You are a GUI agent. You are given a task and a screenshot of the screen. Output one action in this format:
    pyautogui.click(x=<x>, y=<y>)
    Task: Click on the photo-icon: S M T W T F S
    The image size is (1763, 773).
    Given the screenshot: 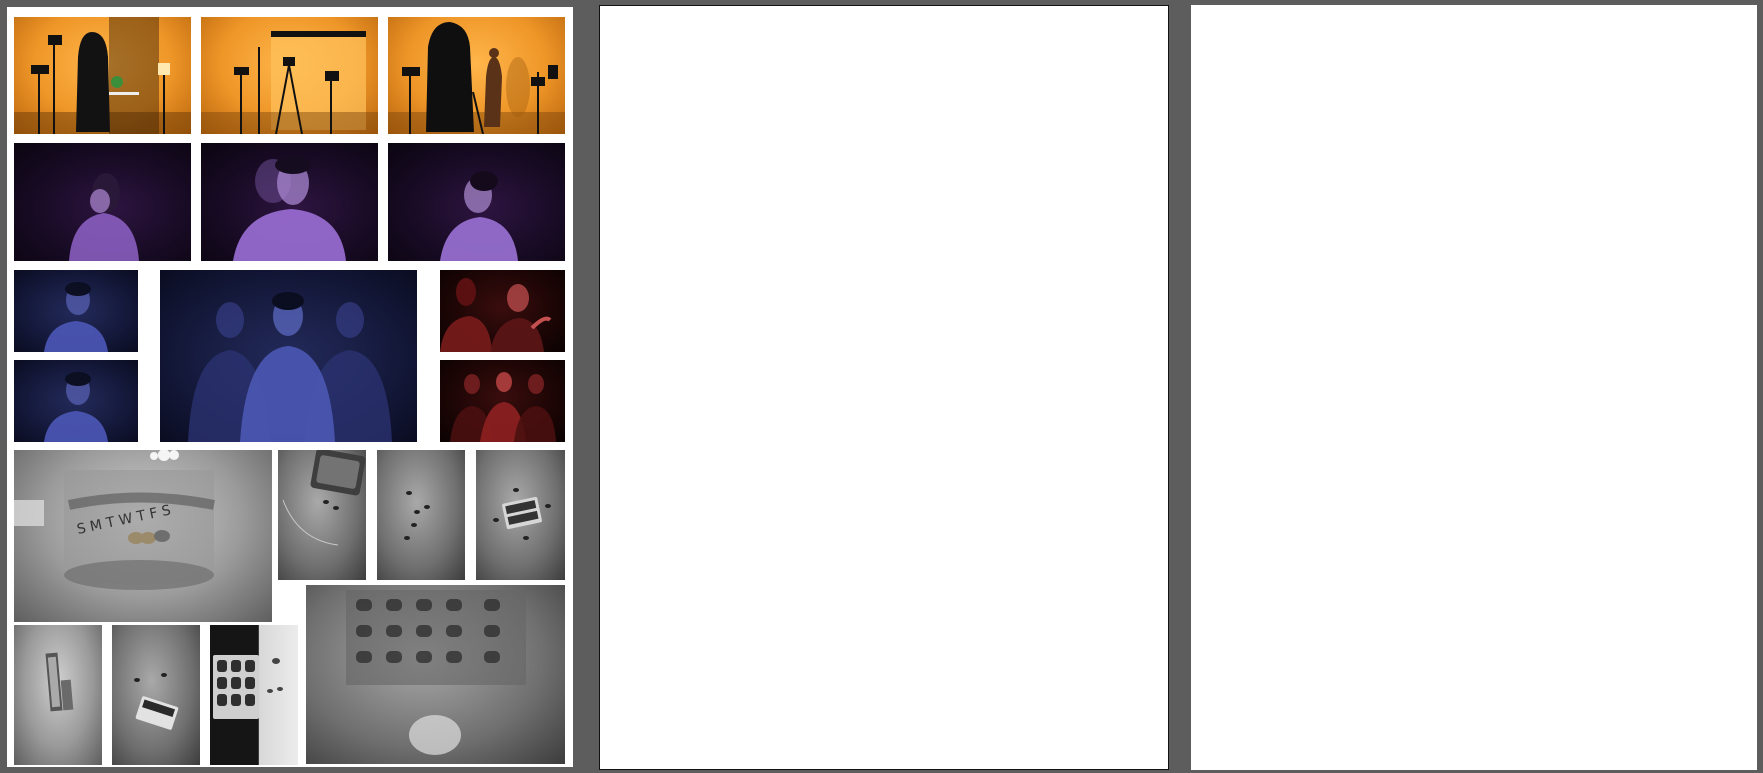 What is the action you would take?
    pyautogui.click(x=114, y=520)
    